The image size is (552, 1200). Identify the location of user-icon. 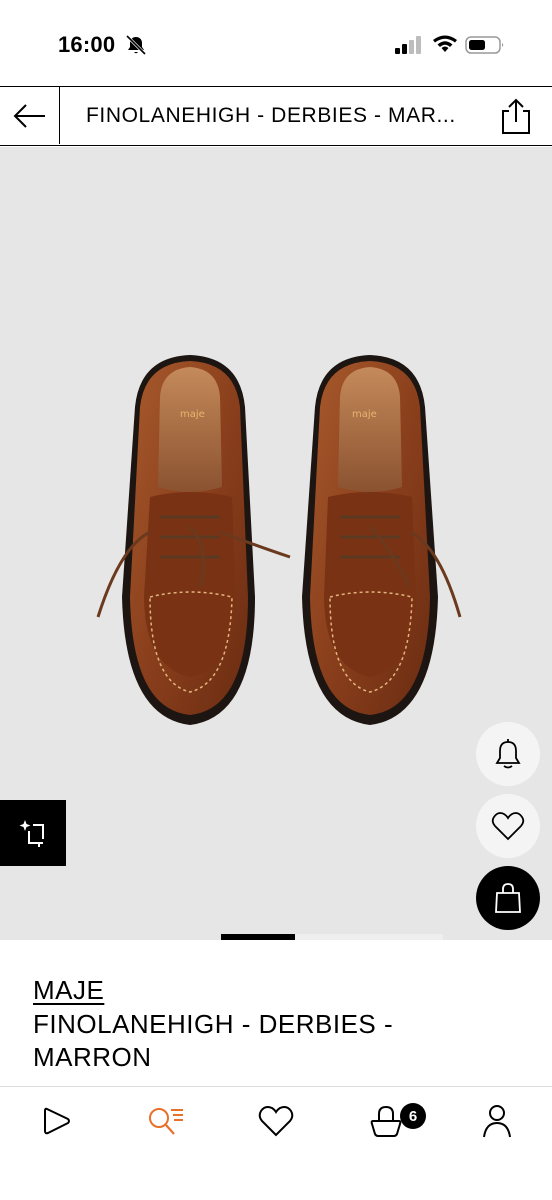
(497, 1121).